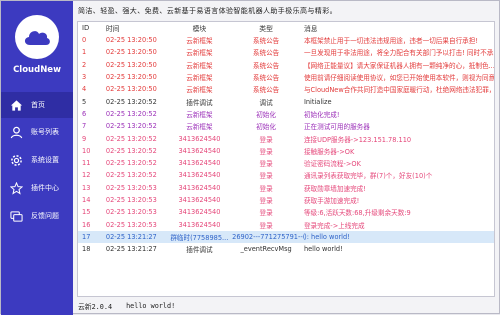 The image size is (500, 315). I want to click on cell-type: _eventRecvMsg, so click(266, 249).